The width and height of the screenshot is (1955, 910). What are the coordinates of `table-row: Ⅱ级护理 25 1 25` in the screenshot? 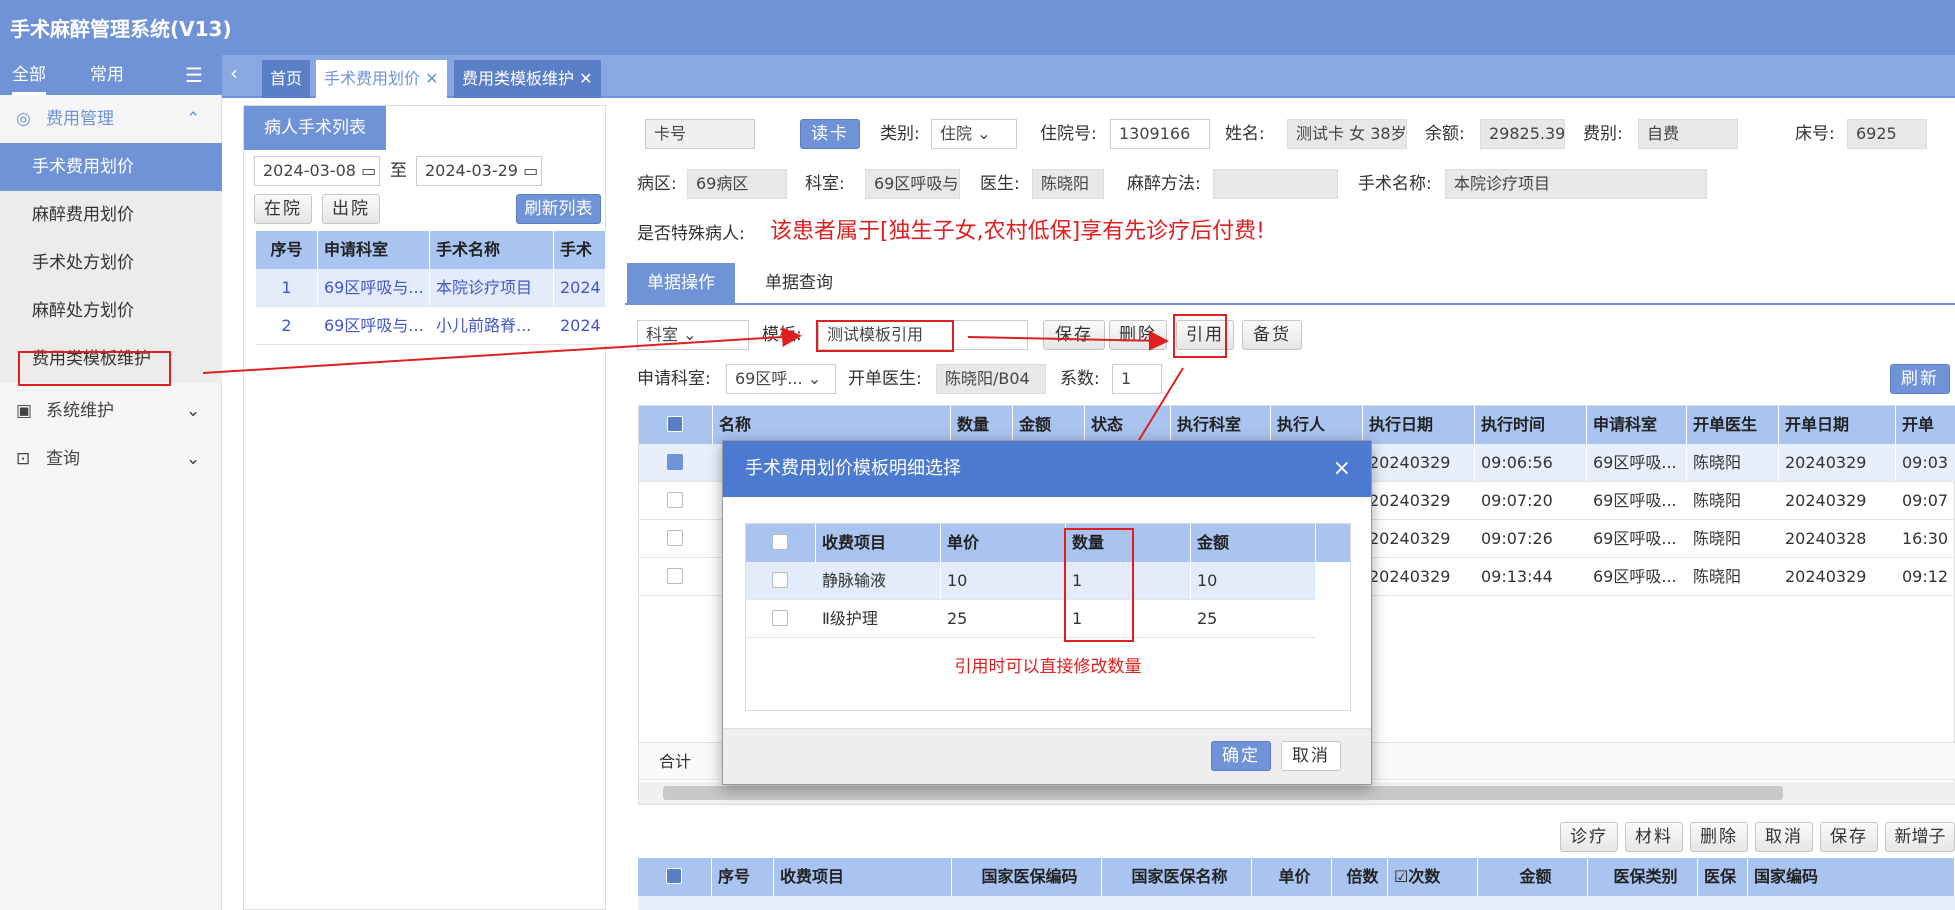 It's located at (1031, 619).